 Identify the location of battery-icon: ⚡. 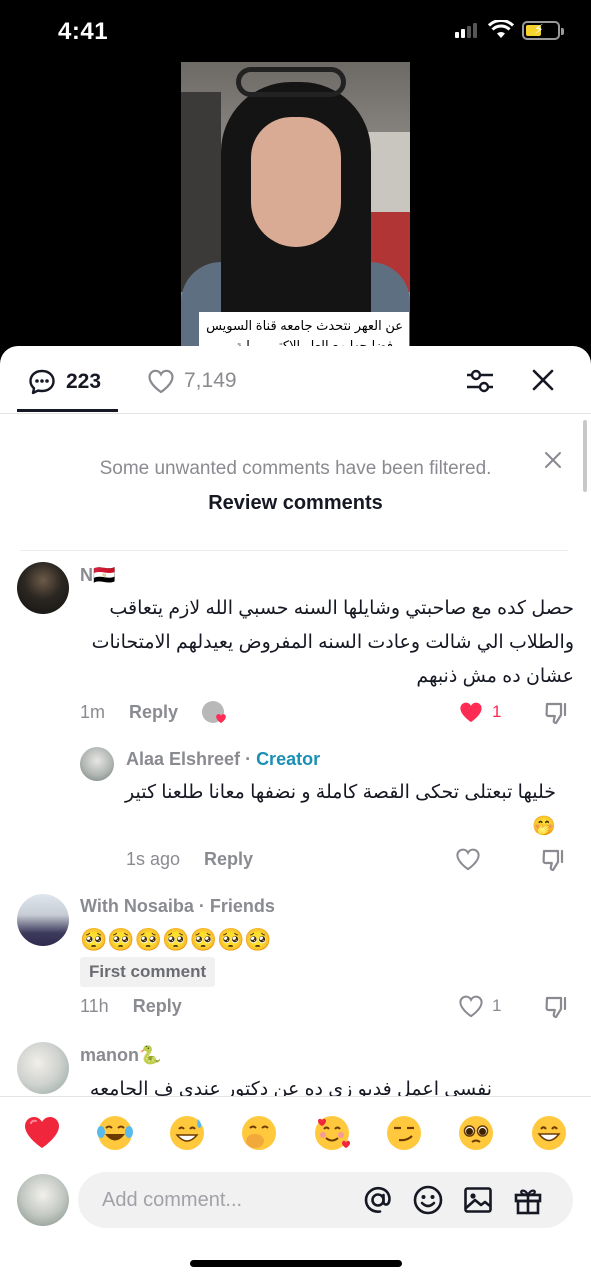
(543, 30).